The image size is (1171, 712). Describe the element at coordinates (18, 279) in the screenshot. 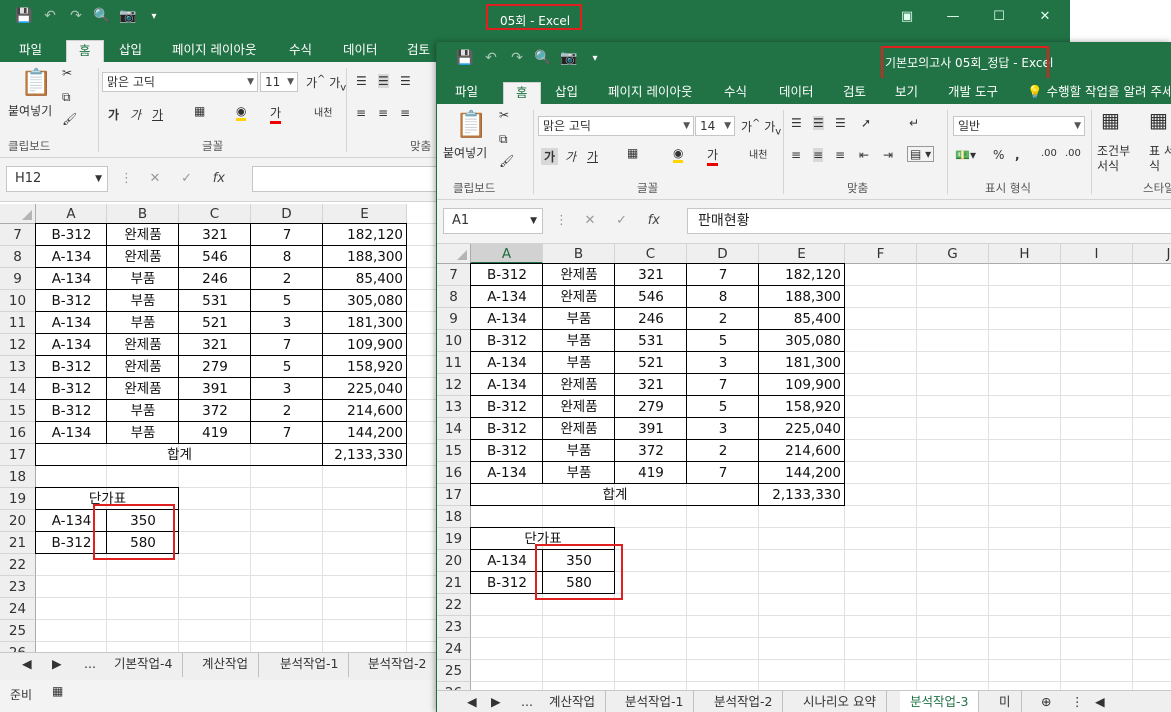

I see `row-header: 9` at that location.